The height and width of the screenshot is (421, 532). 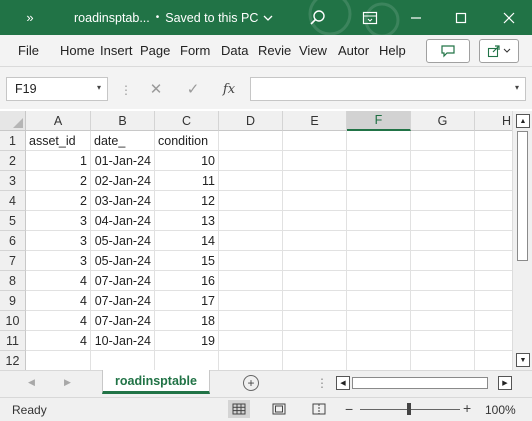 I want to click on cell-h3, so click(x=493, y=181).